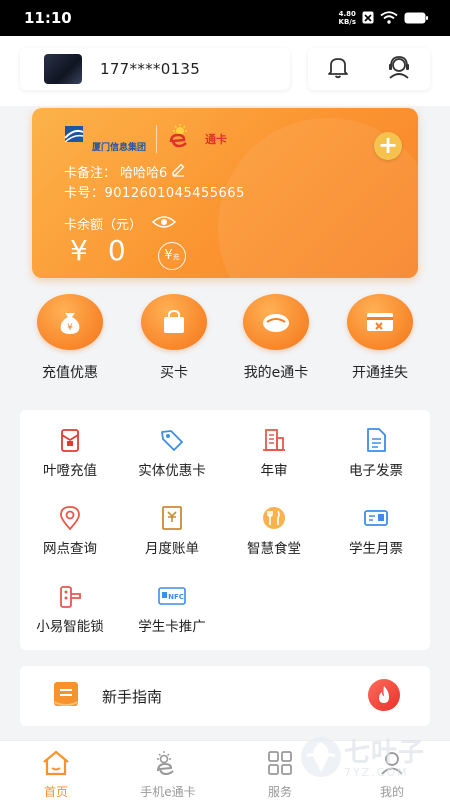 The image size is (450, 800). I want to click on currency-symbol: ¥, so click(79, 250).